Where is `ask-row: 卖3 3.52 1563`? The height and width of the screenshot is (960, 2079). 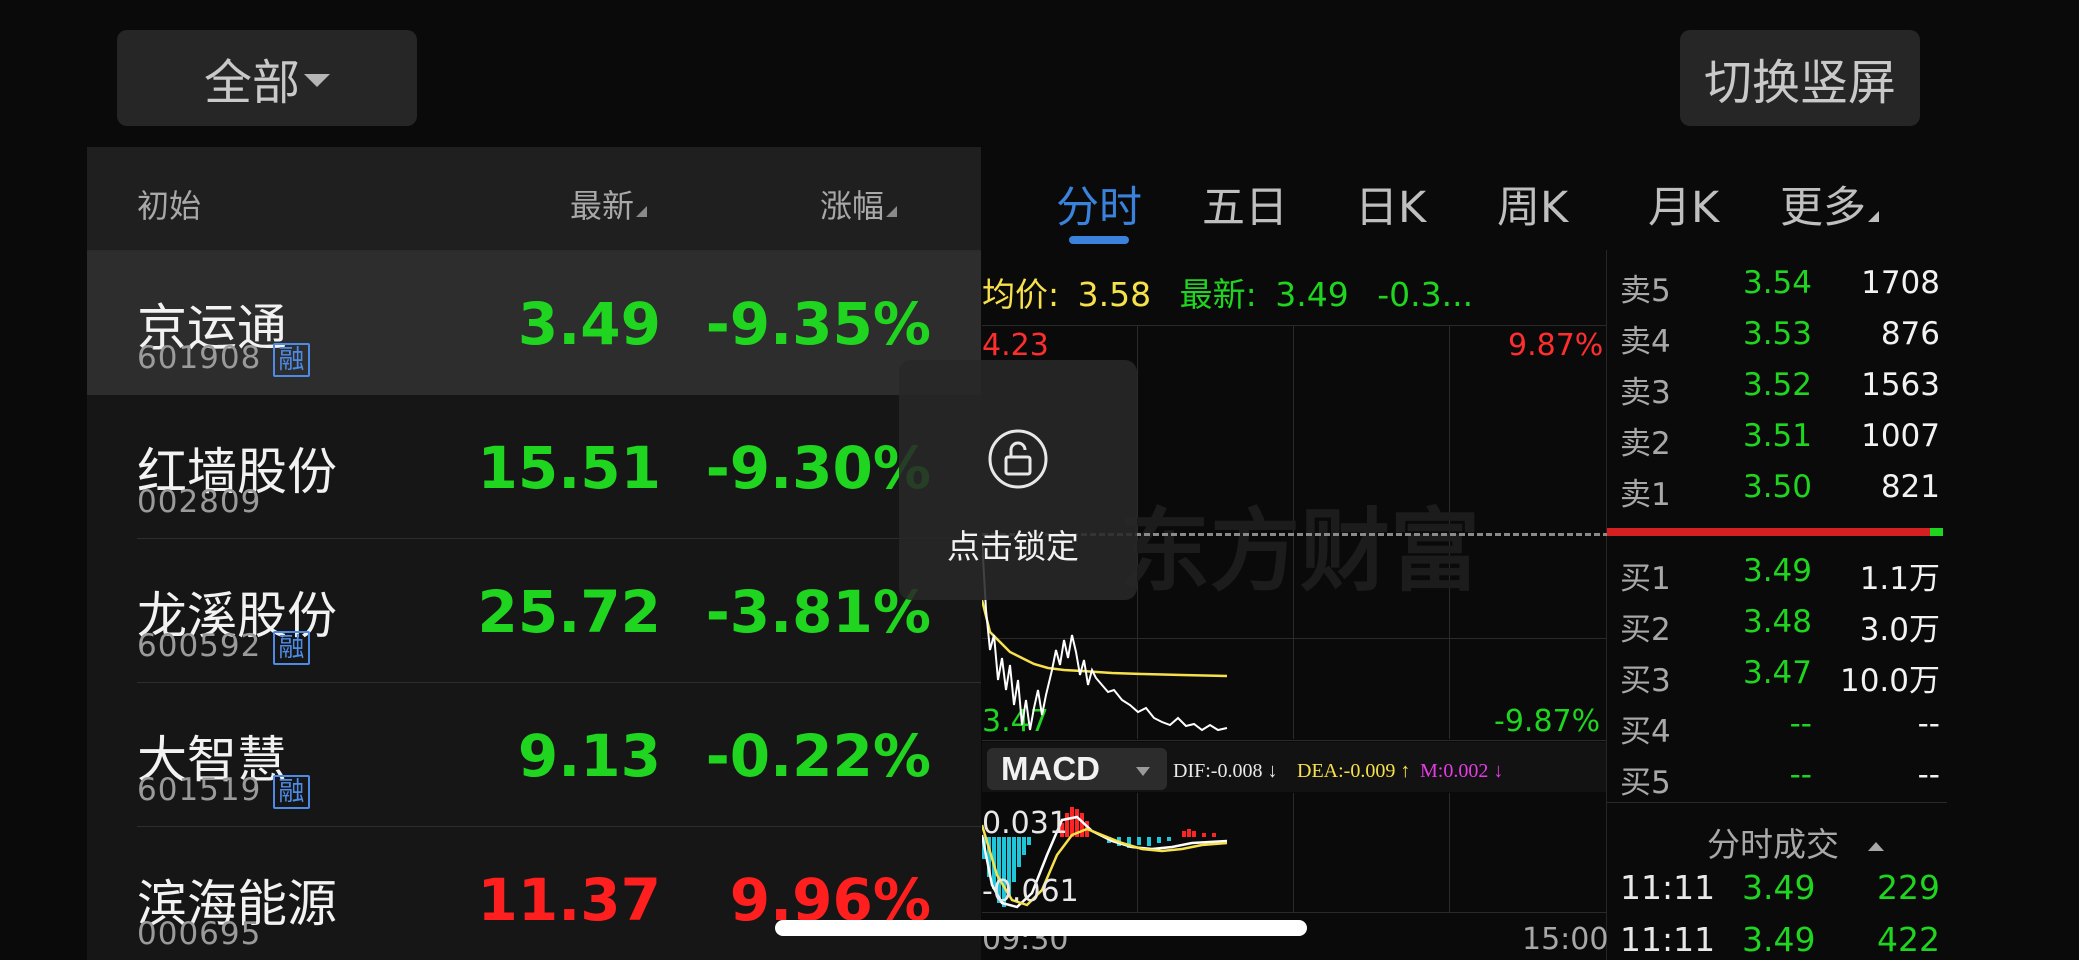
ask-row: 卖3 3.52 1563 is located at coordinates (1780, 392).